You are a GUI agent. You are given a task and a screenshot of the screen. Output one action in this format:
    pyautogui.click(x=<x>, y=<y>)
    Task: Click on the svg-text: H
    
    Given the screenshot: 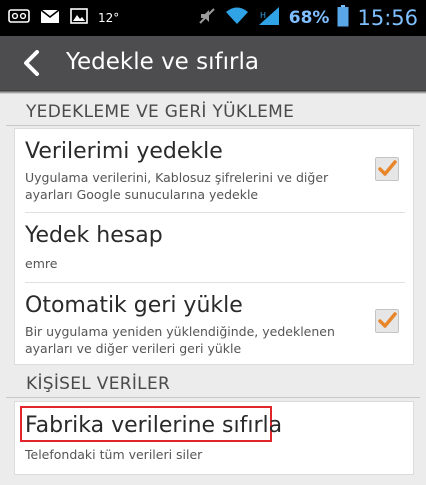 What is the action you would take?
    pyautogui.click(x=263, y=15)
    